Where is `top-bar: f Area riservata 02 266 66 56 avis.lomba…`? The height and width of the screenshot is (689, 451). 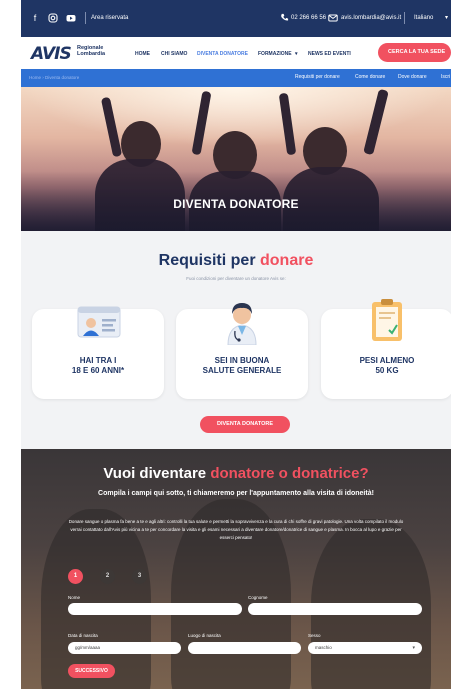 top-bar: f Area riservata 02 266 66 56 avis.lomba… is located at coordinates (236, 18).